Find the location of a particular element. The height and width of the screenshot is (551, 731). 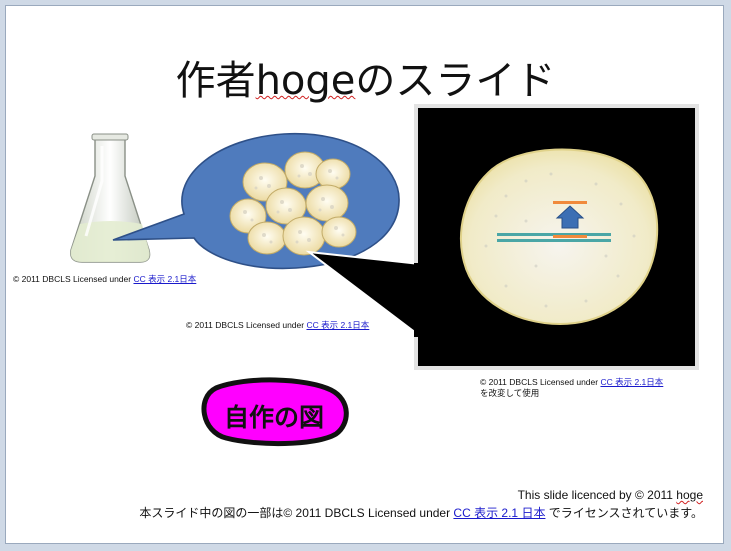

credit-bubble-license-link: CC 表示 2.1日本 is located at coordinates (337, 325).